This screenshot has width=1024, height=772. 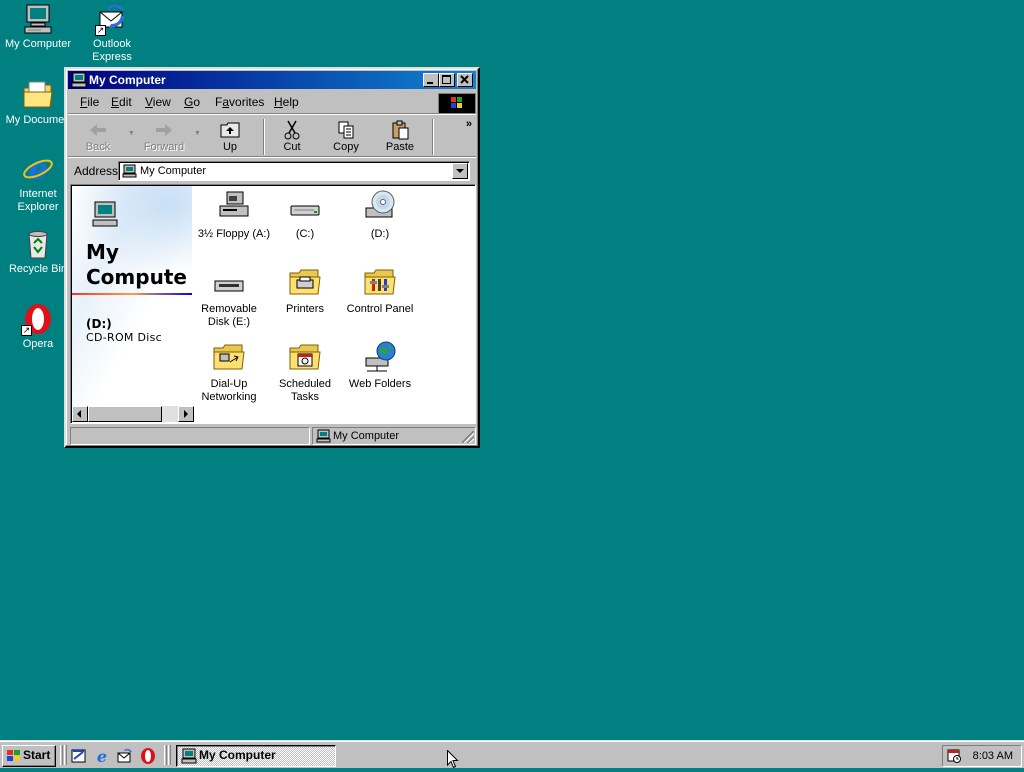 What do you see at coordinates (38, 26) in the screenshot?
I see `desktop-icon-my-computer: My Computer` at bounding box center [38, 26].